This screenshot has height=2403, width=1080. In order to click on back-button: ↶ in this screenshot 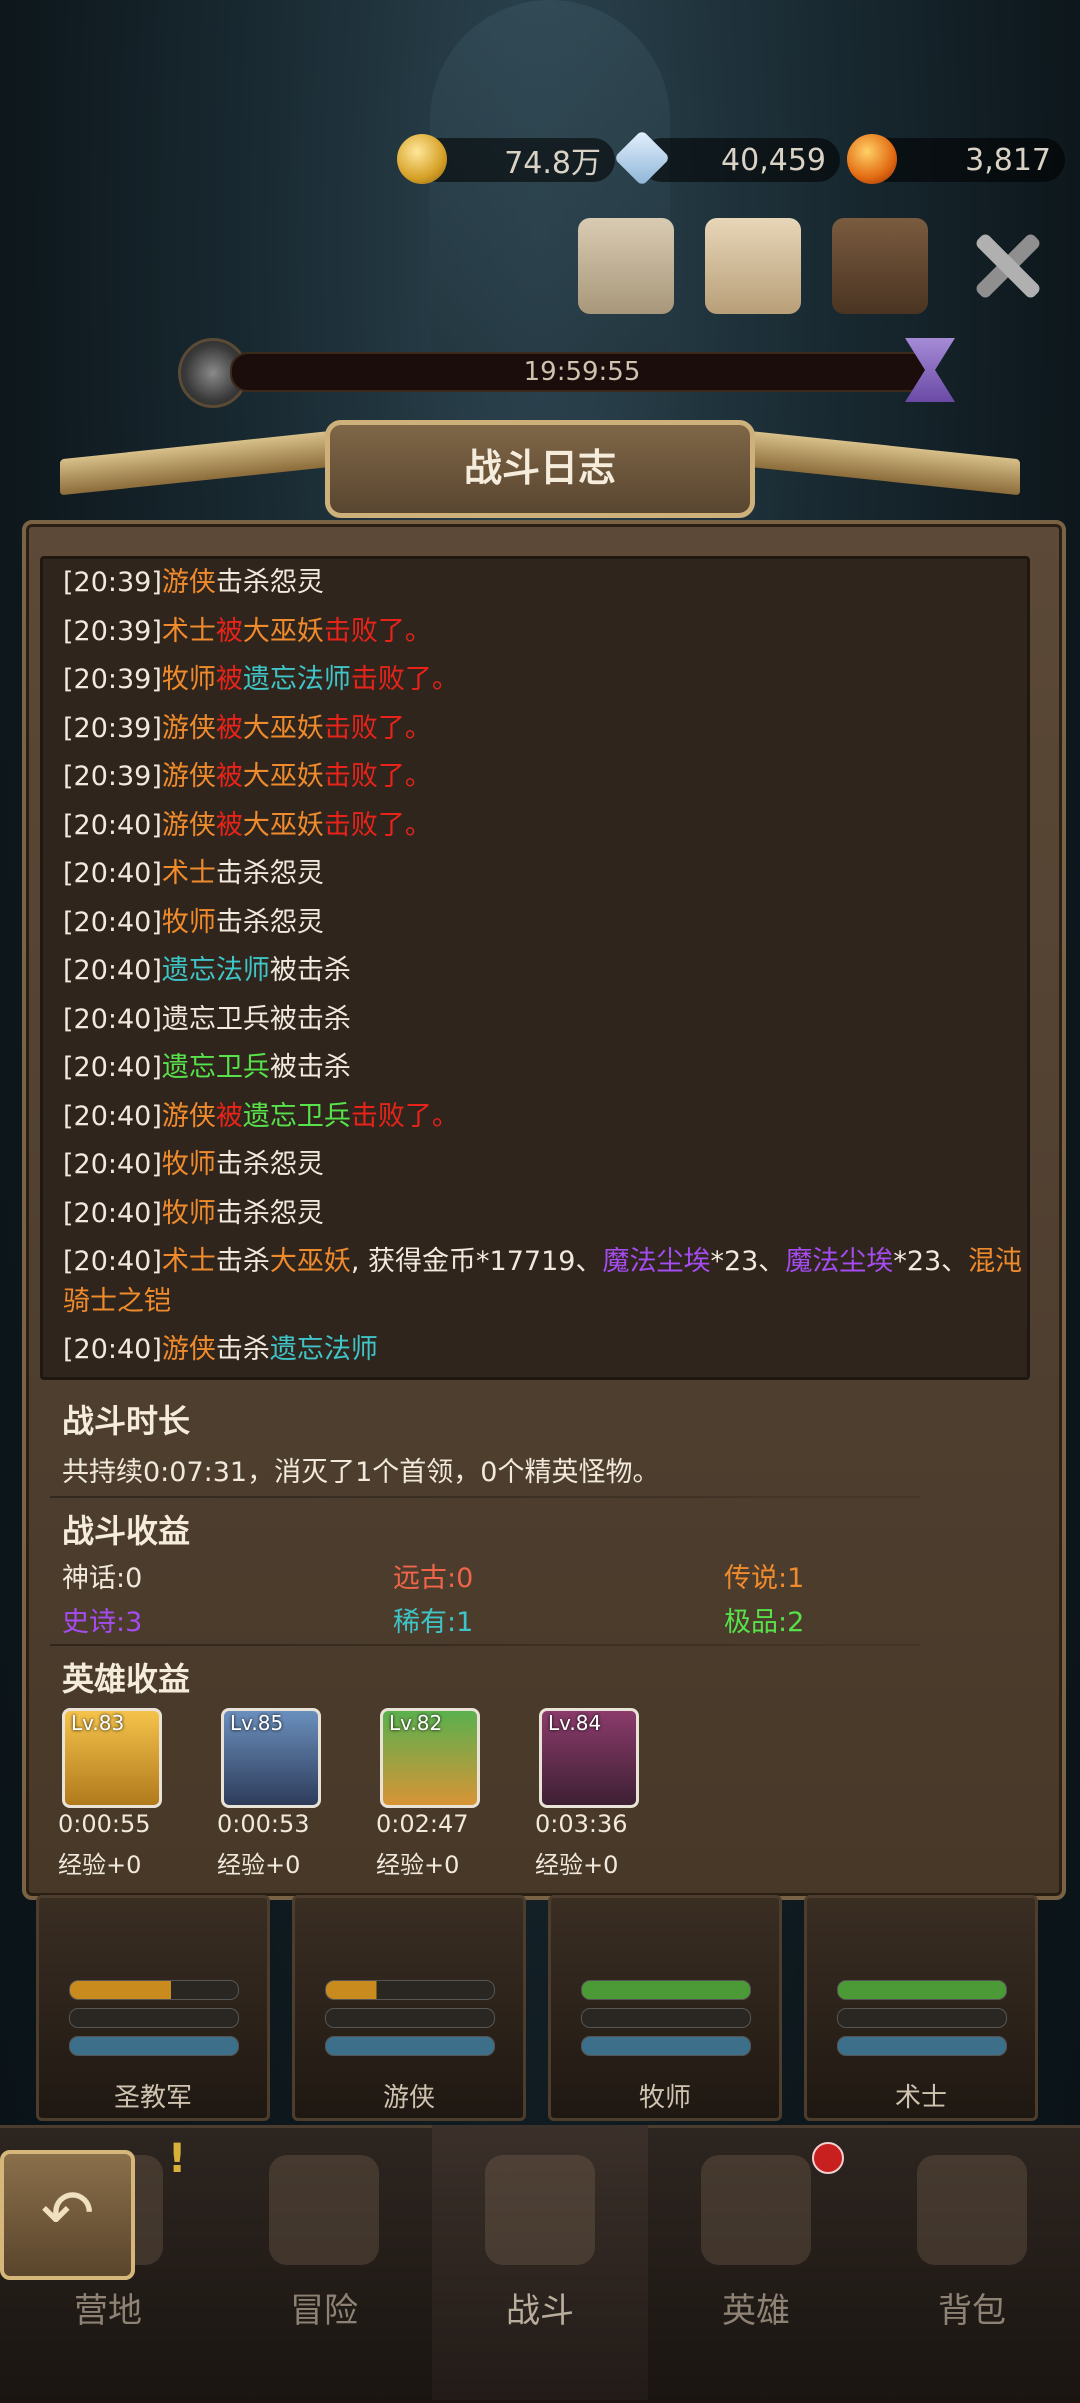, I will do `click(67, 2215)`.